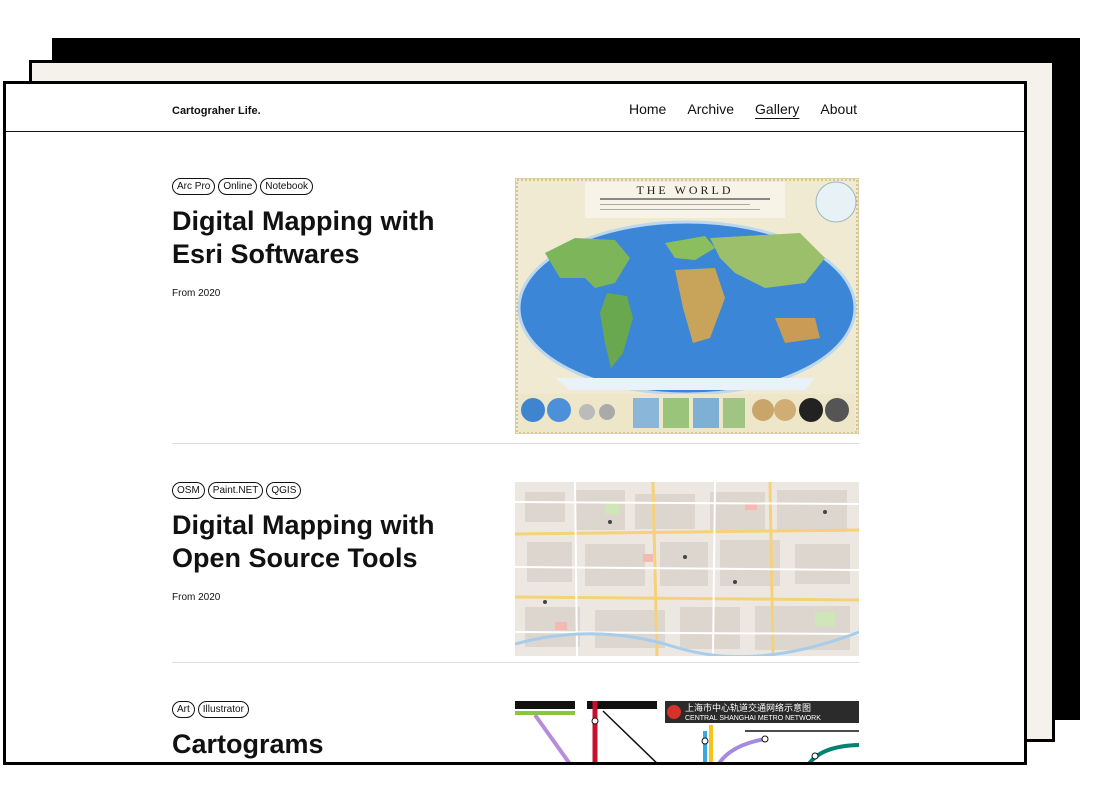 This screenshot has width=1100, height=805. I want to click on tag-pill: Art, so click(183, 709).